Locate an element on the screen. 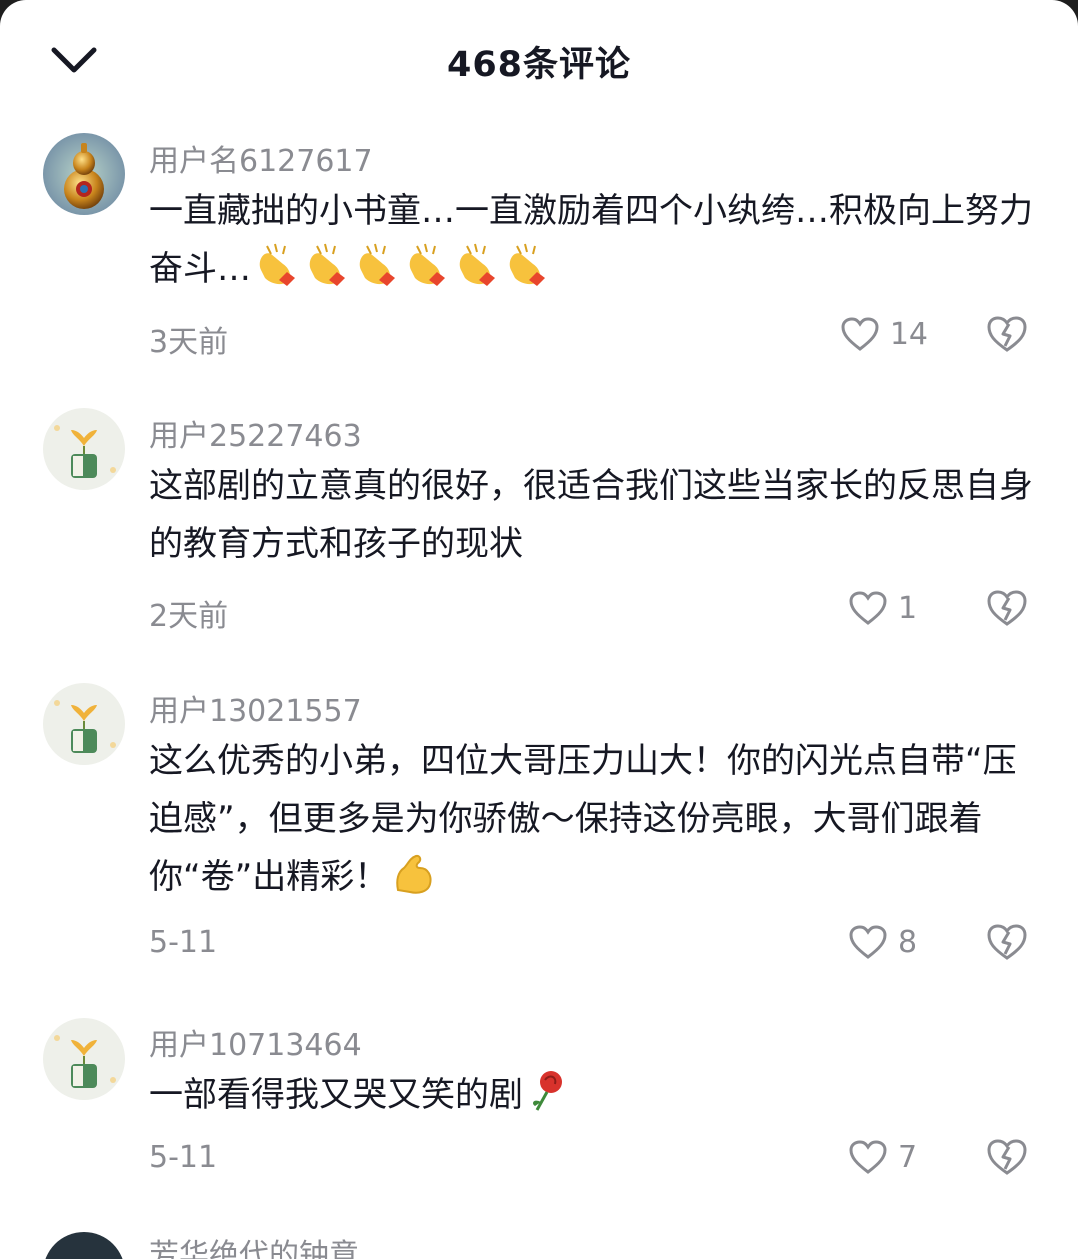  comment-text: 这部剧的立意真的很好，很适合我们这些当家长的反思自身的教育方式和孩子的现状 is located at coordinates (591, 515).